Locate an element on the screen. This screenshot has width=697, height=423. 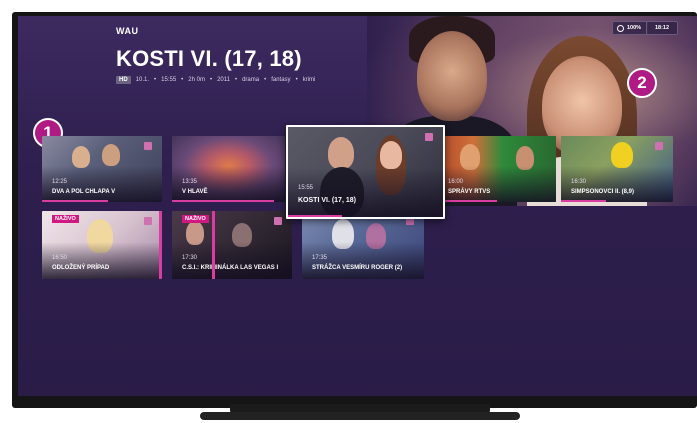
meta-genre: fantasy is located at coordinates (281, 80).